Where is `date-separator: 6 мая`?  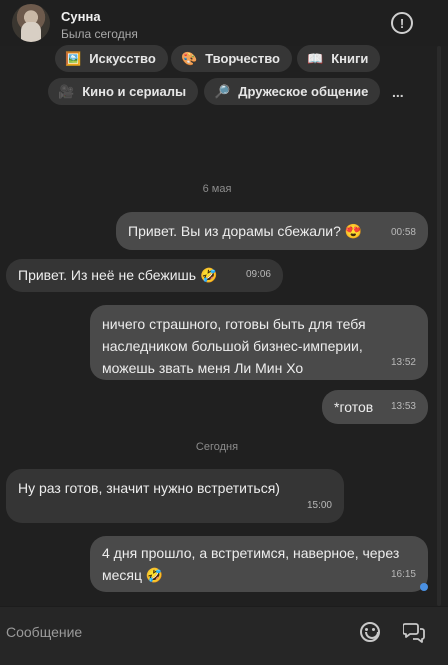 date-separator: 6 мая is located at coordinates (217, 189).